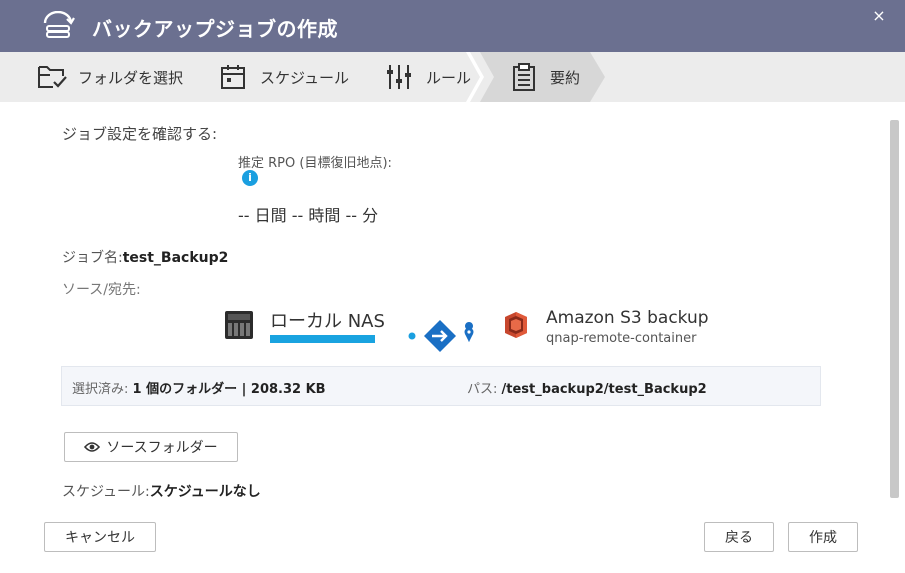 The width and height of the screenshot is (905, 573). Describe the element at coordinates (215, 29) in the screenshot. I see `window-title: バックアップジョブの作成` at that location.